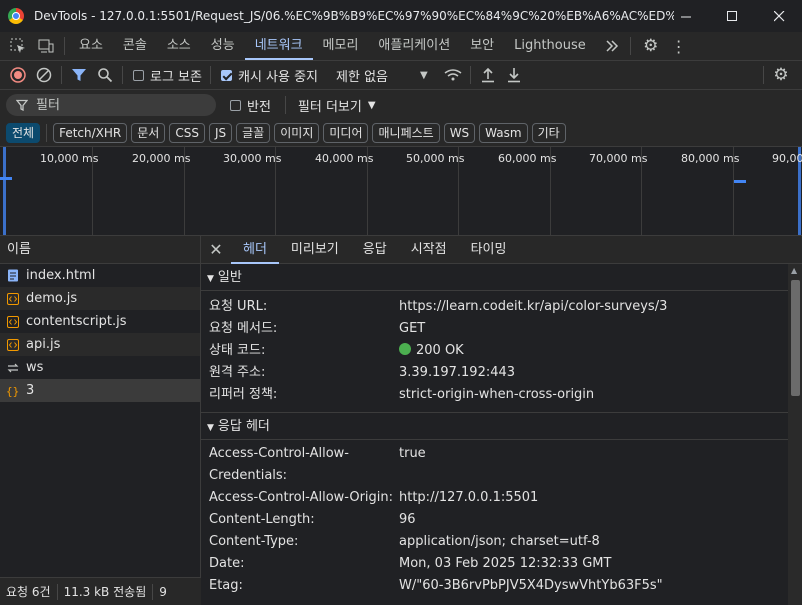 The width and height of the screenshot is (802, 605). Describe the element at coordinates (482, 46) in the screenshot. I see `tab-7: 보안` at that location.